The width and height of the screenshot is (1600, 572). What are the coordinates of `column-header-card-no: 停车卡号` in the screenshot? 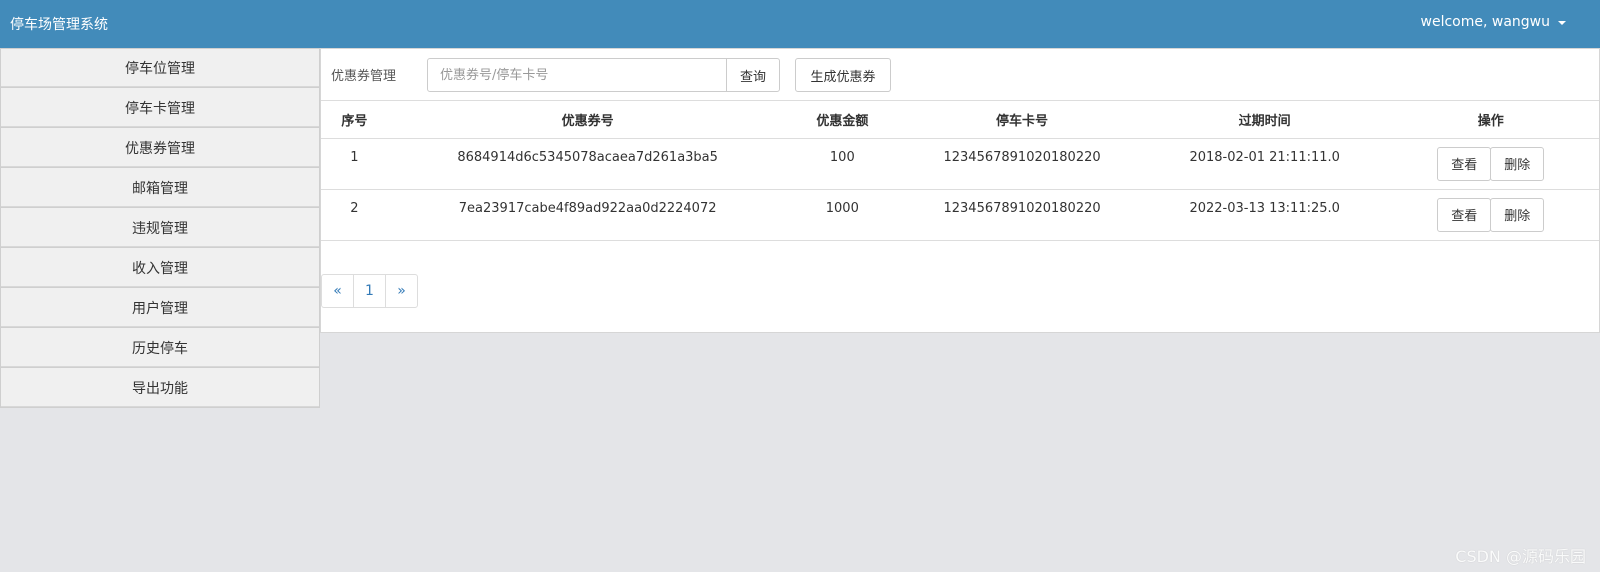 It's located at (1022, 120).